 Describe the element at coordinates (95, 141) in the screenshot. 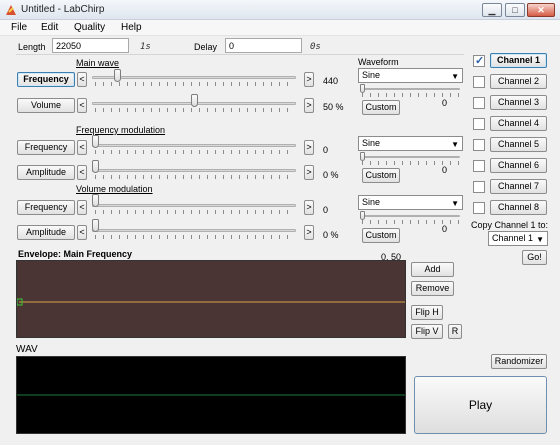

I see `freq-mod-frequency-slider` at that location.